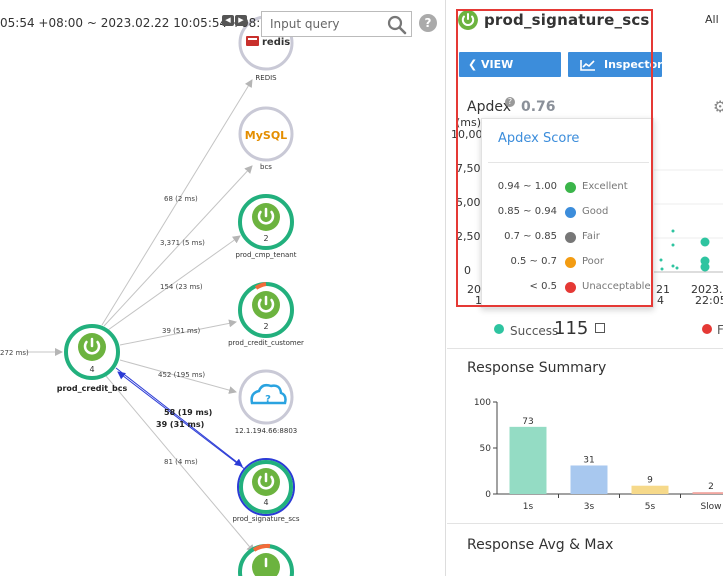 The width and height of the screenshot is (723, 576). I want to click on success-count: 115, so click(571, 328).